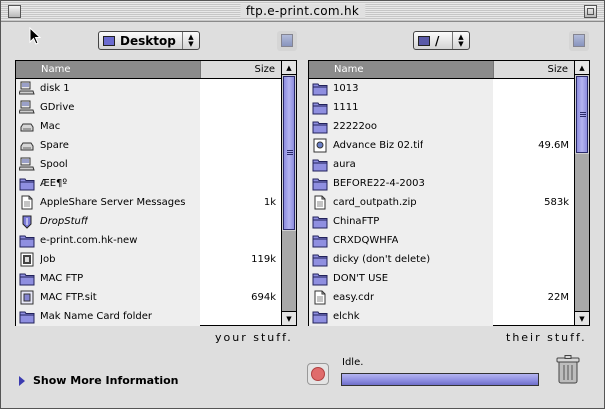 The image size is (605, 409). What do you see at coordinates (366, 240) in the screenshot?
I see `item-name: CRXDQWHFA` at bounding box center [366, 240].